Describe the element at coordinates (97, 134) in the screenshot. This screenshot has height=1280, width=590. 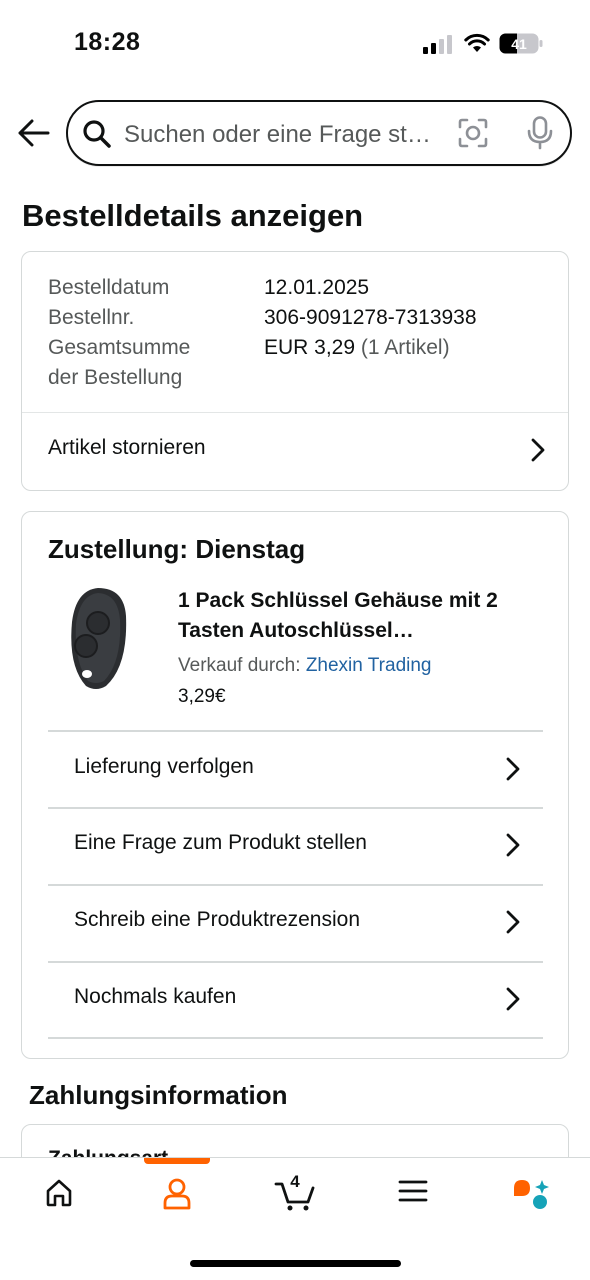
I see `search-icon` at that location.